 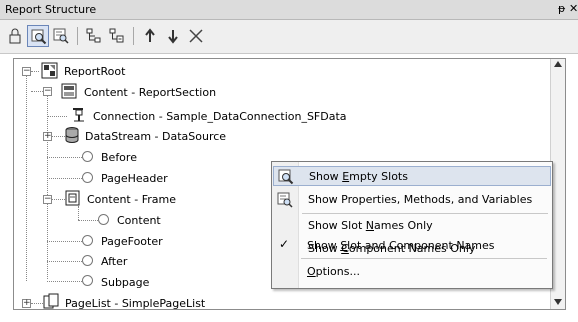 I want to click on show-empty-slots-button, so click(x=38, y=36).